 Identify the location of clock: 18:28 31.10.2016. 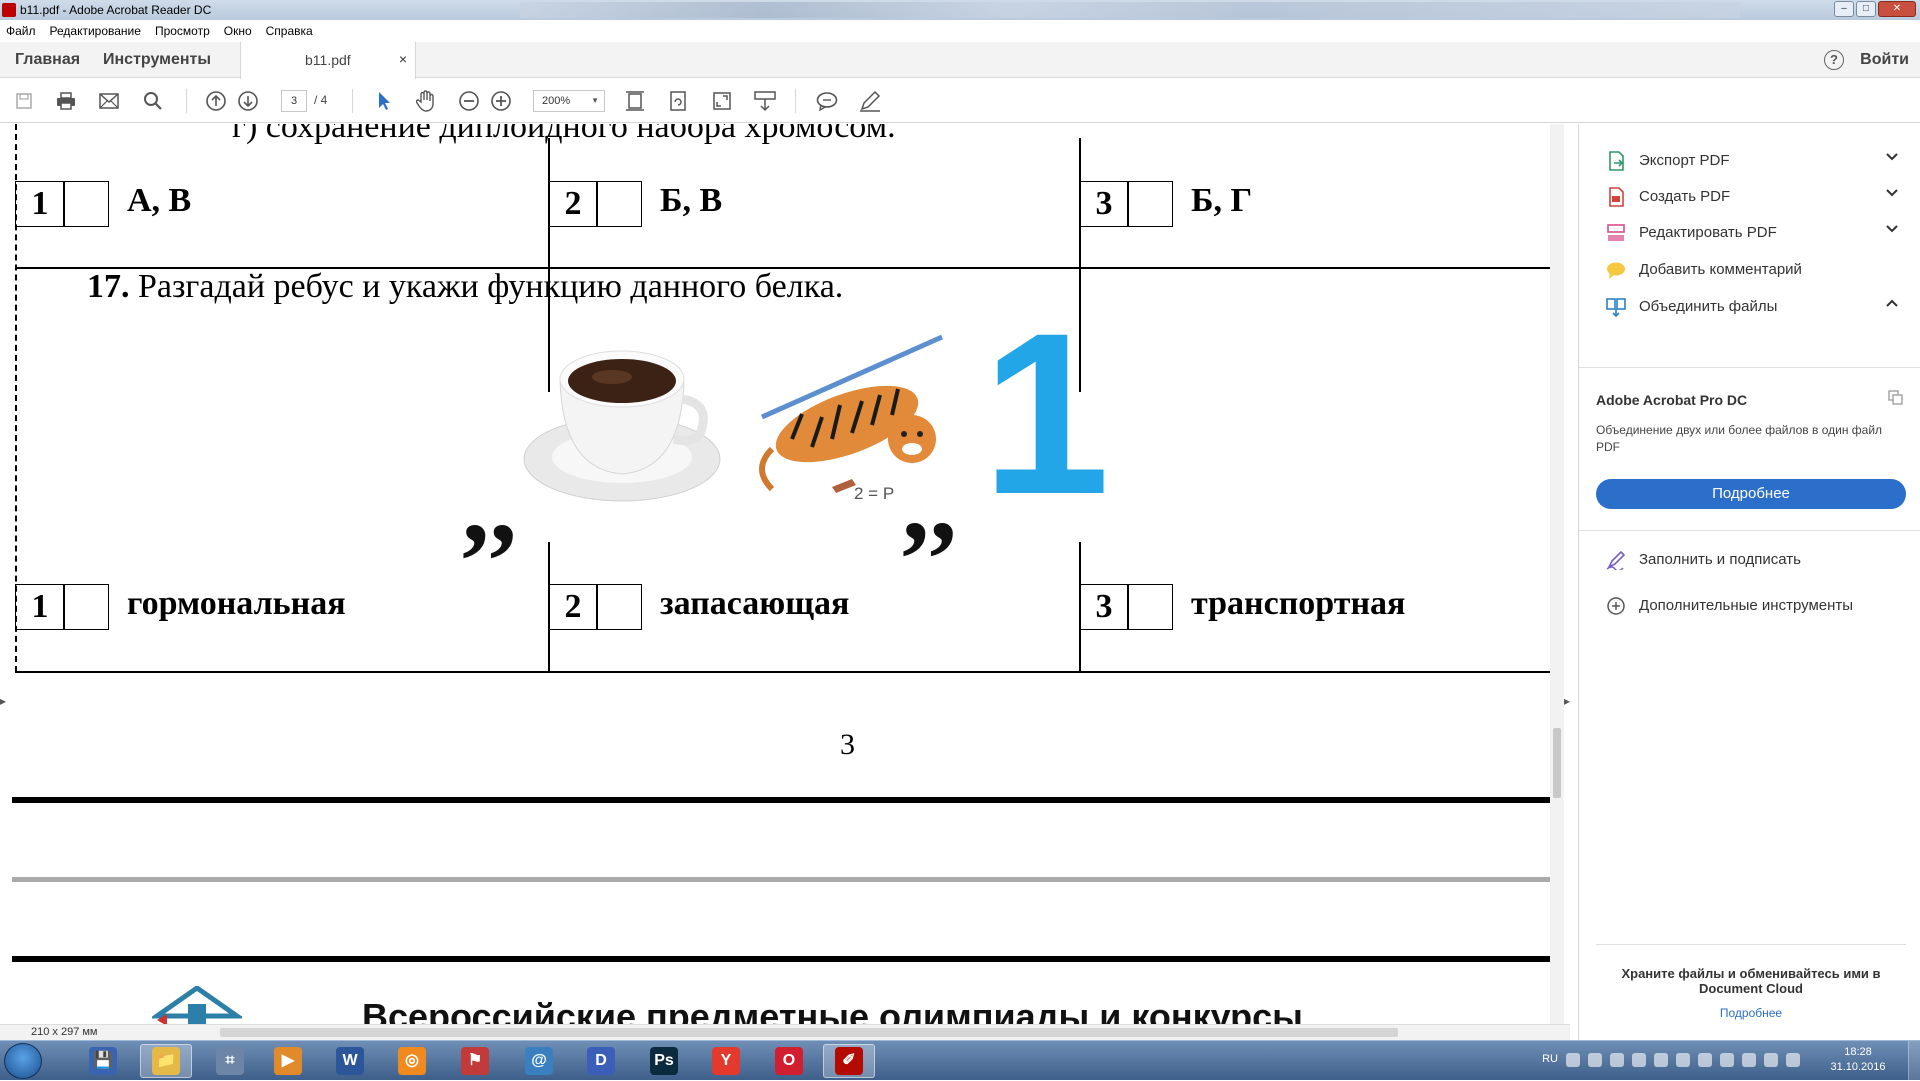
(1858, 1060).